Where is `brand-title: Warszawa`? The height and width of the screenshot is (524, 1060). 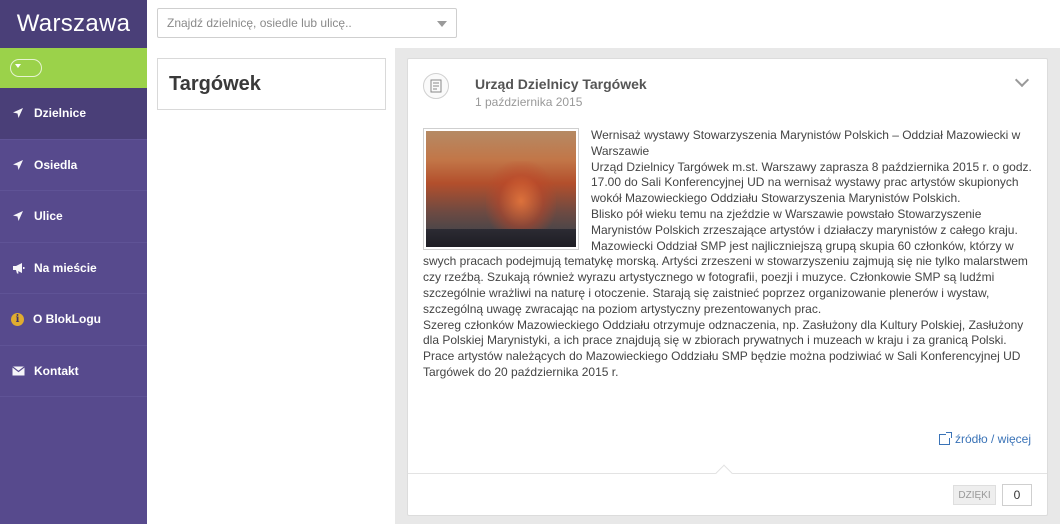 brand-title: Warszawa is located at coordinates (73, 24).